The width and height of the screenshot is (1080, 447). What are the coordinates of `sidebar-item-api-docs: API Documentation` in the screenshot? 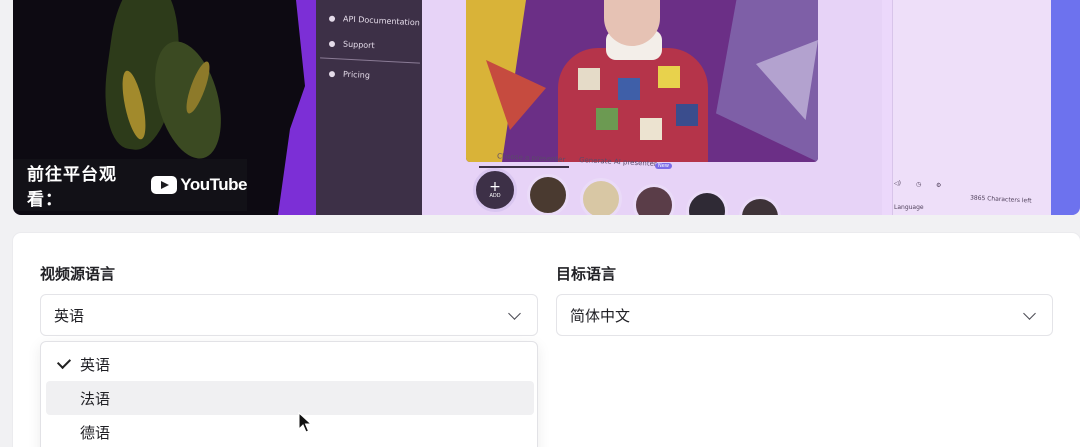 It's located at (374, 21).